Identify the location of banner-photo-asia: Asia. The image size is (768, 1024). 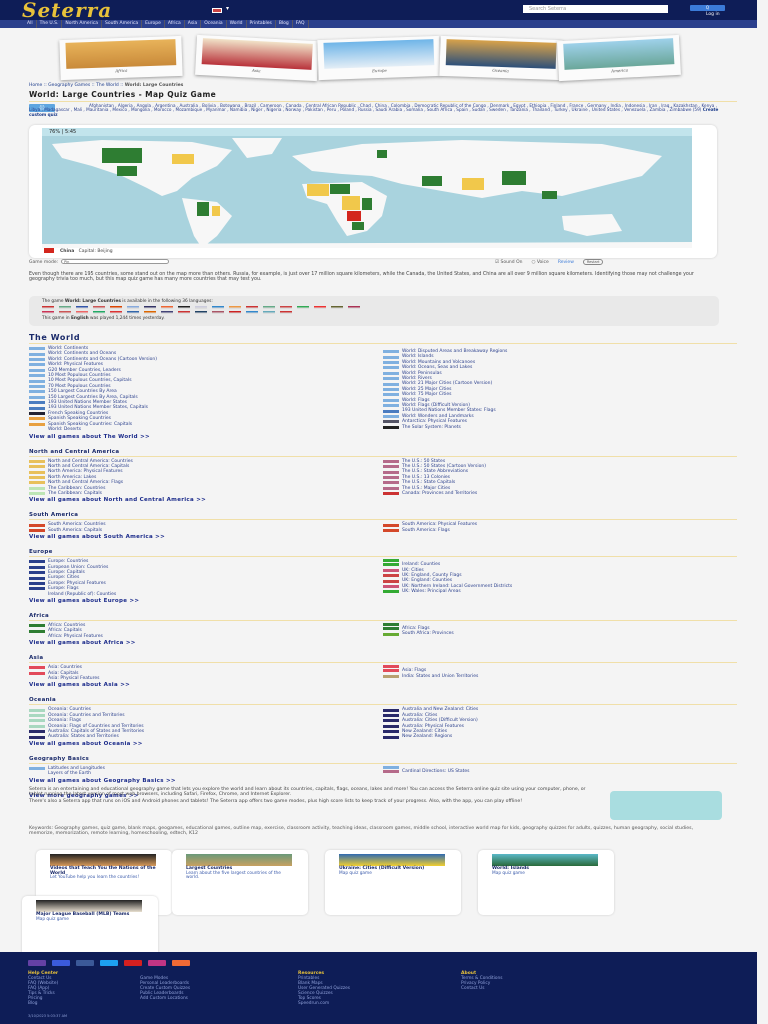
(257, 58).